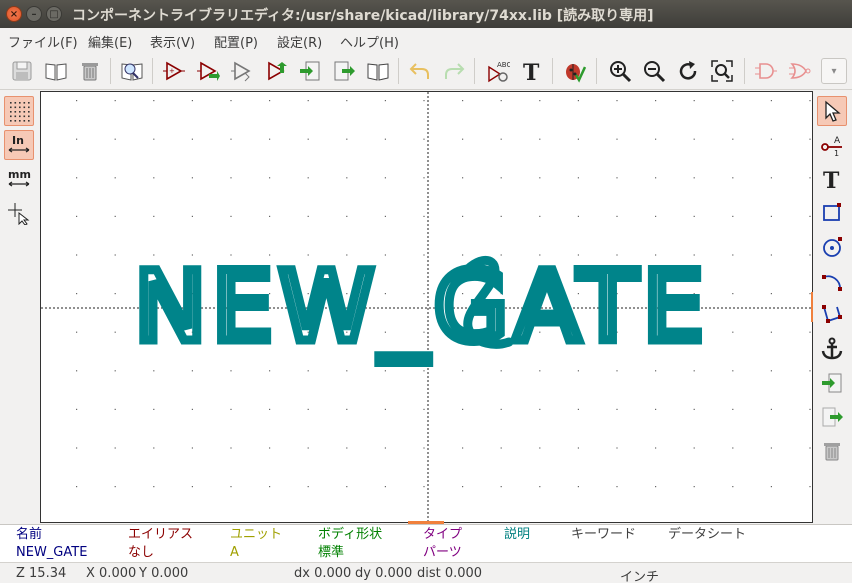  I want to click on info-value: 標準, so click(331, 552).